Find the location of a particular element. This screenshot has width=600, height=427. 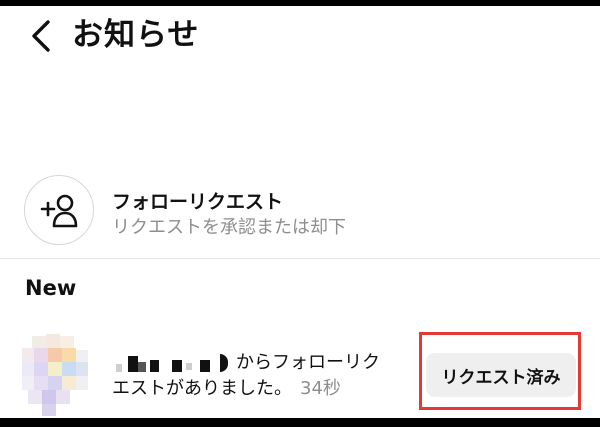

header: お知らせ is located at coordinates (300, 36).